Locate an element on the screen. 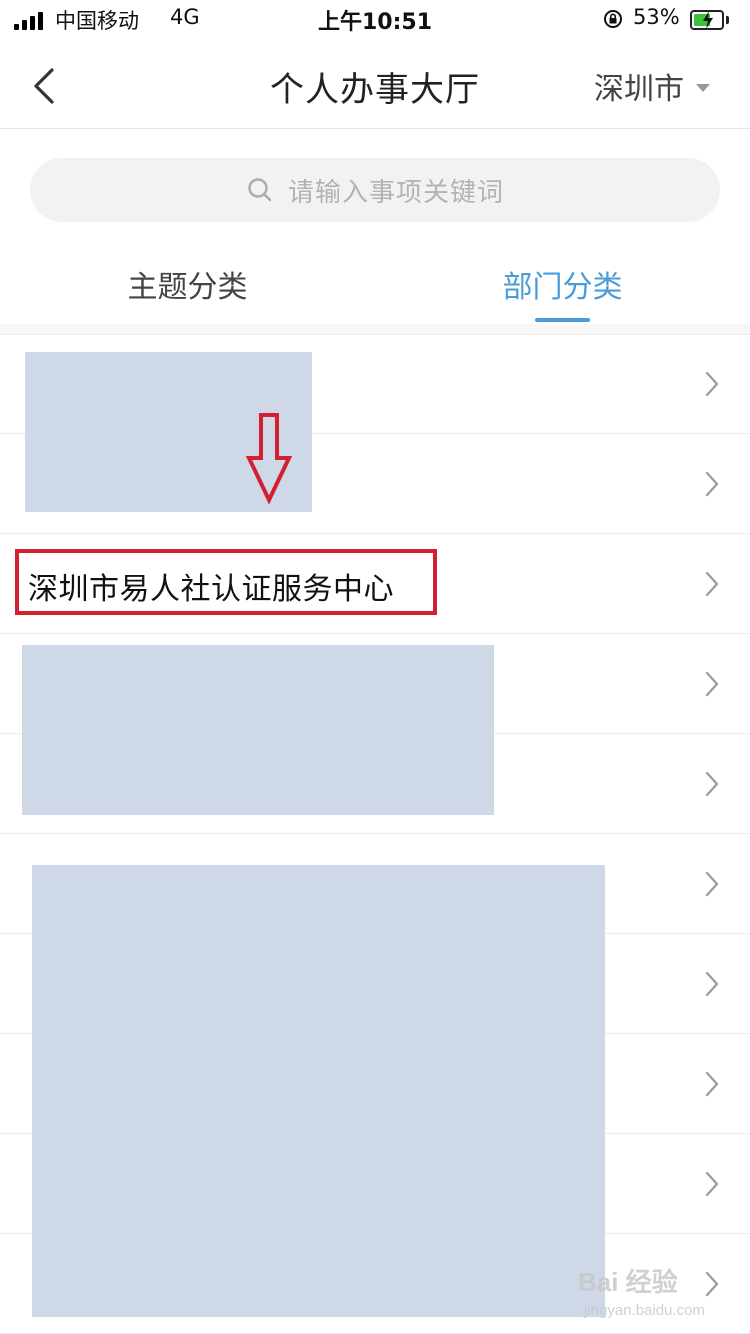  status-bar: 中国移动 4G 上午10:51 53% is located at coordinates (375, 22).